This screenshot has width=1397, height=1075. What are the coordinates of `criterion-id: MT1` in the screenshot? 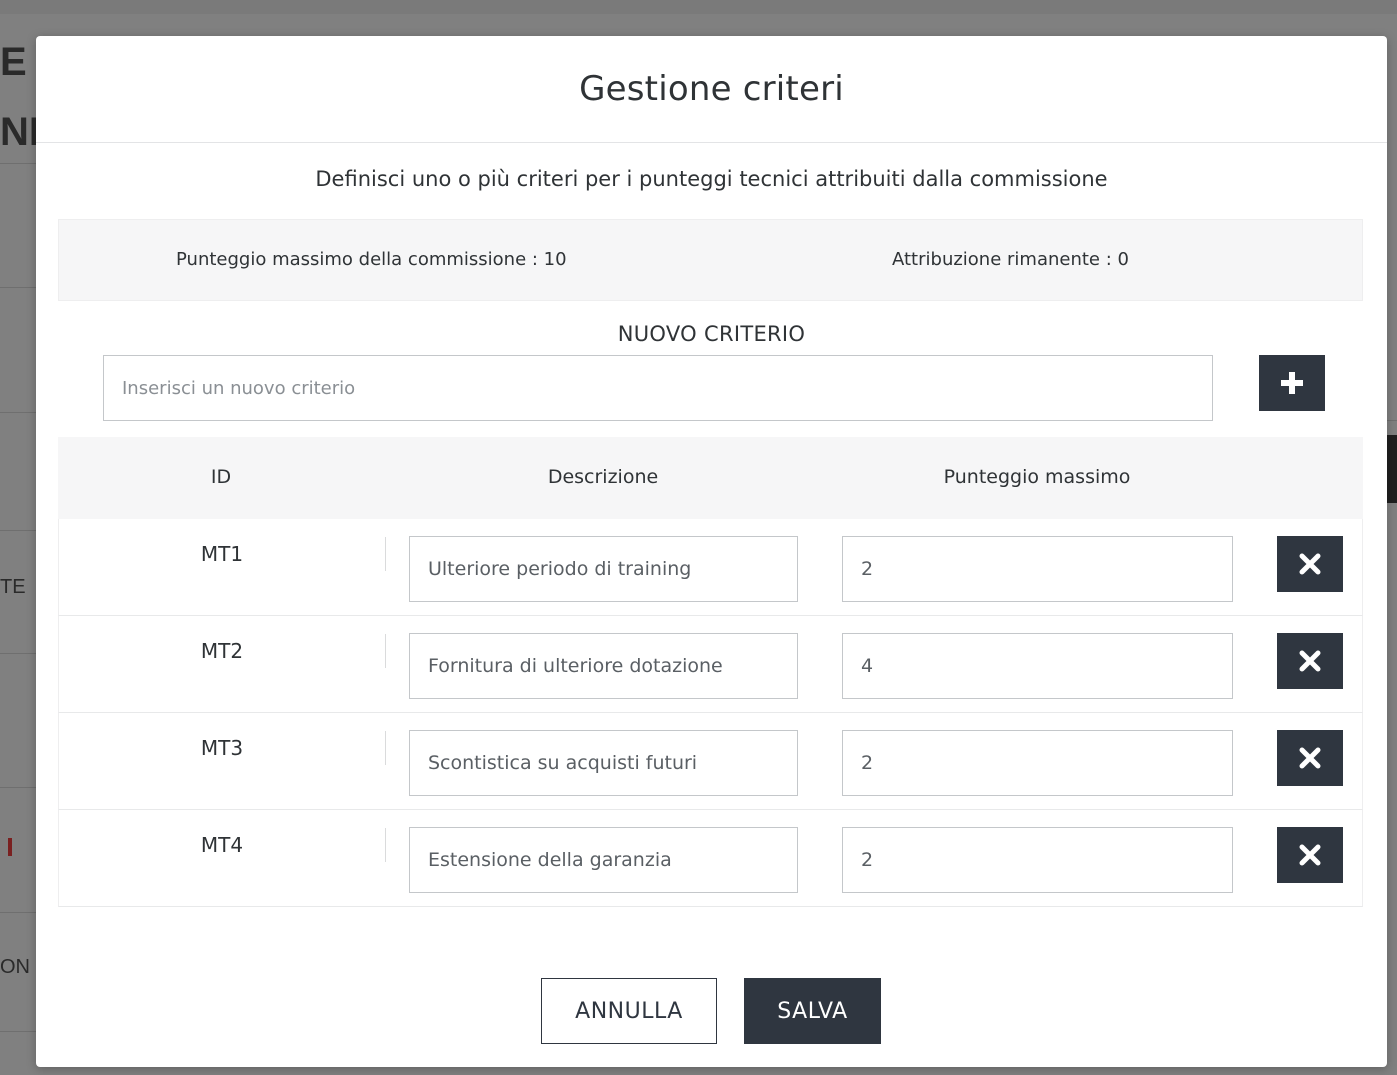 It's located at (222, 554).